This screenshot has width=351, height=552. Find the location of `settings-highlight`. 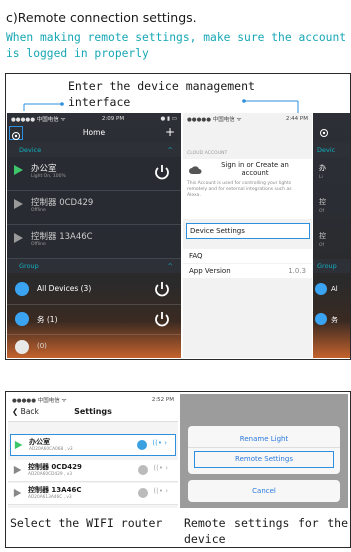

settings-highlight is located at coordinates (16, 133).